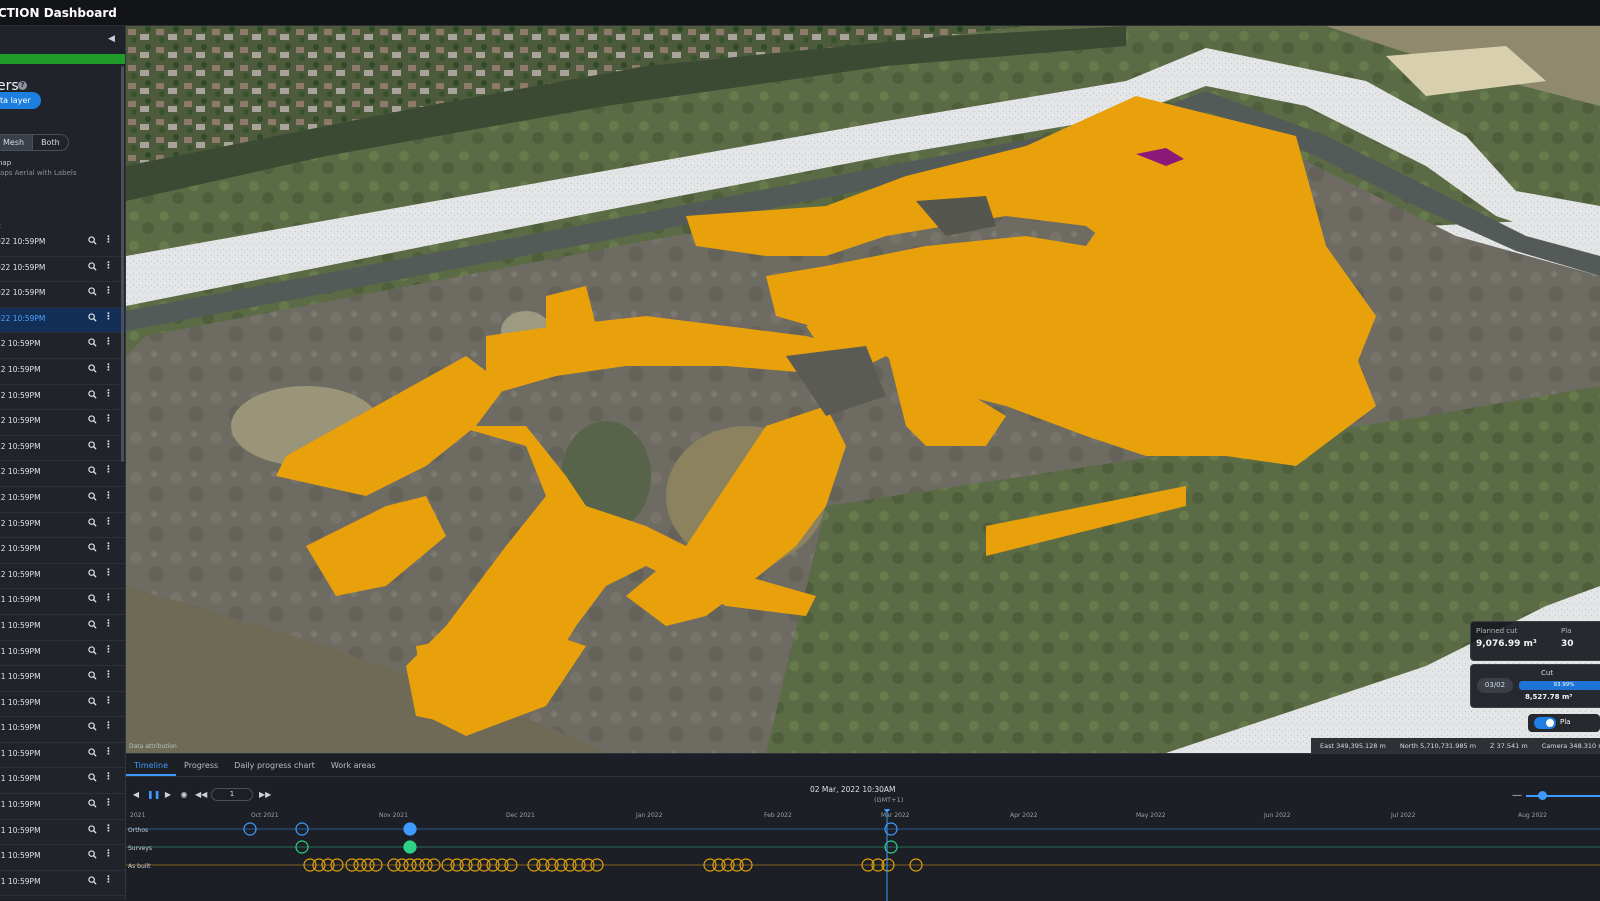 The image size is (1600, 901). I want to click on timeline-zoom-knob, so click(1542, 795).